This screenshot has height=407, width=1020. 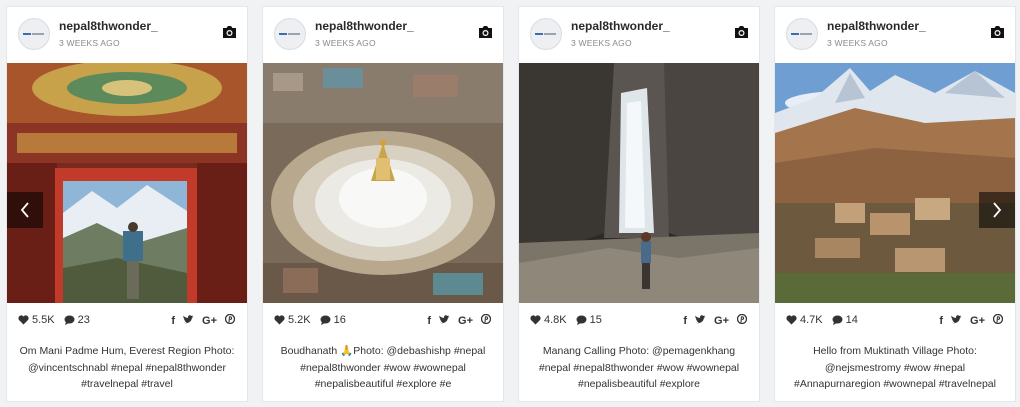 I want to click on post-stats: 5.5K 23, so click(x=54, y=320).